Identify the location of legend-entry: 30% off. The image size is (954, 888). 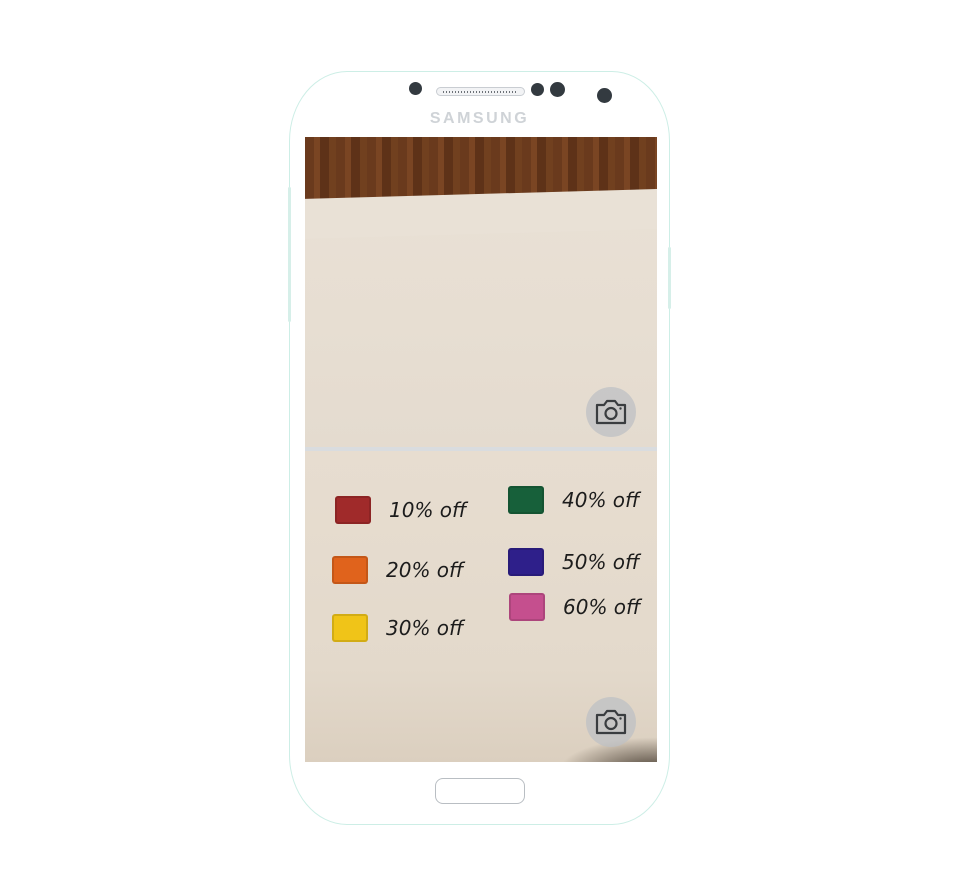
(397, 628).